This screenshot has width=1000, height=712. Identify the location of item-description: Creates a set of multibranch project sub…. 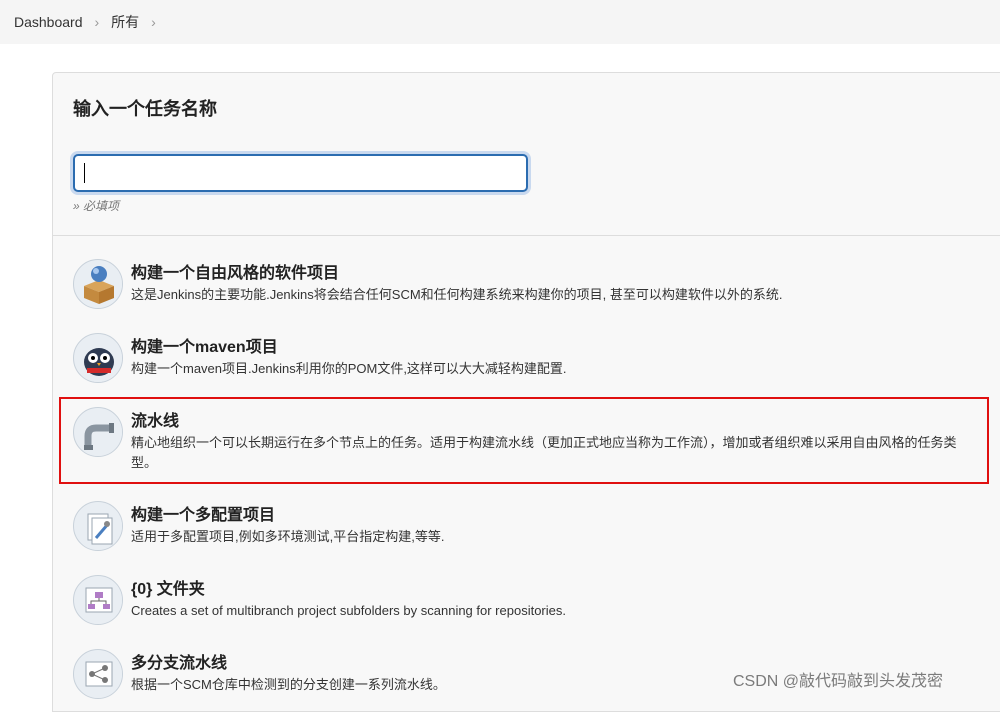
(348, 610).